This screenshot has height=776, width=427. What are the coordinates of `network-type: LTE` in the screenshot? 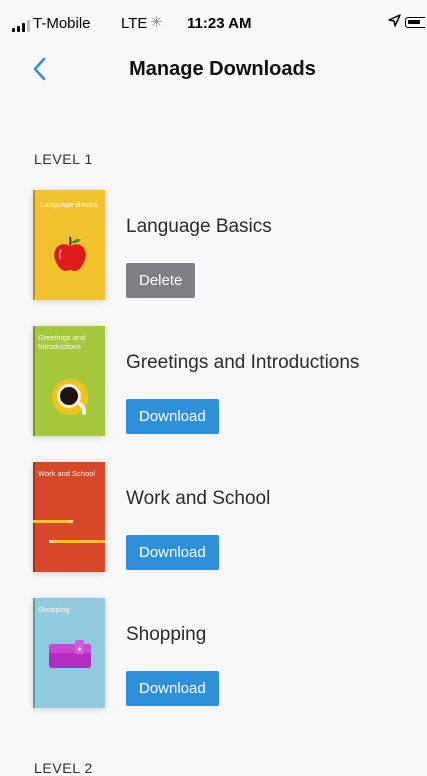 It's located at (134, 23).